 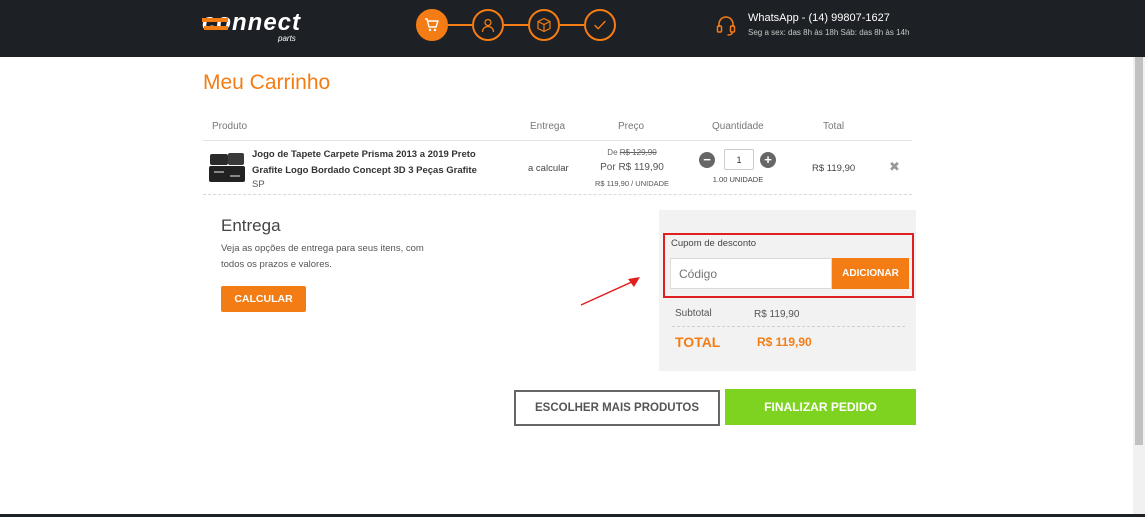 I want to click on step-identification, so click(x=488, y=25).